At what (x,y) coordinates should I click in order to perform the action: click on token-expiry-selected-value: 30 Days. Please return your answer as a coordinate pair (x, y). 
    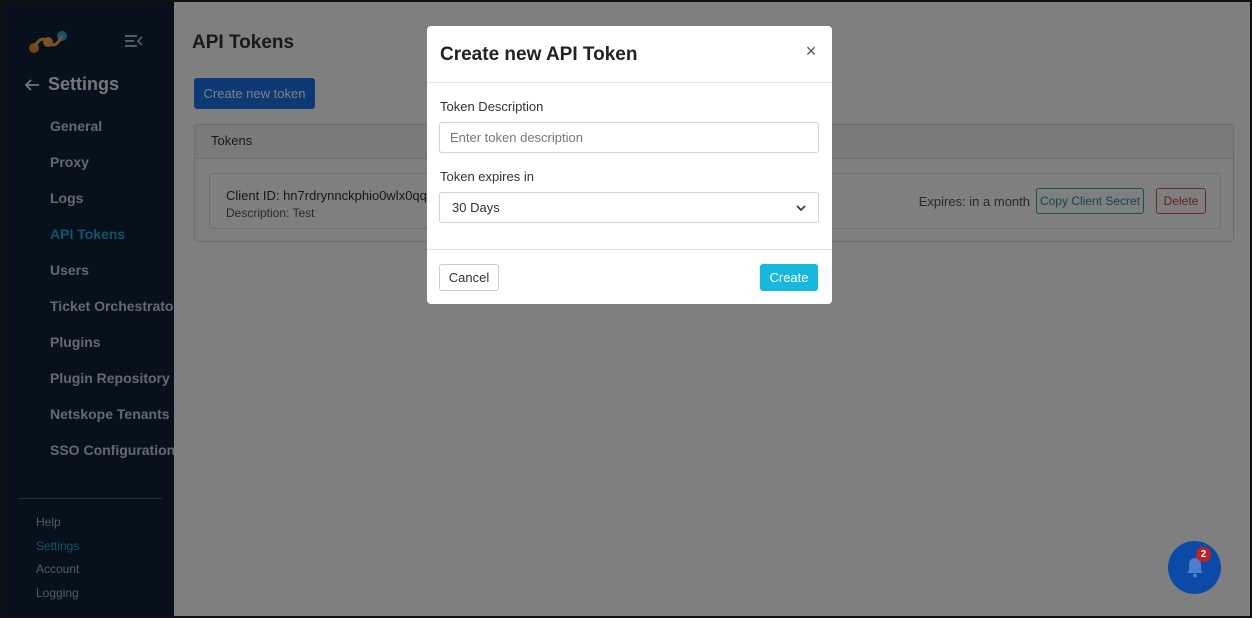
    Looking at the image, I should click on (476, 207).